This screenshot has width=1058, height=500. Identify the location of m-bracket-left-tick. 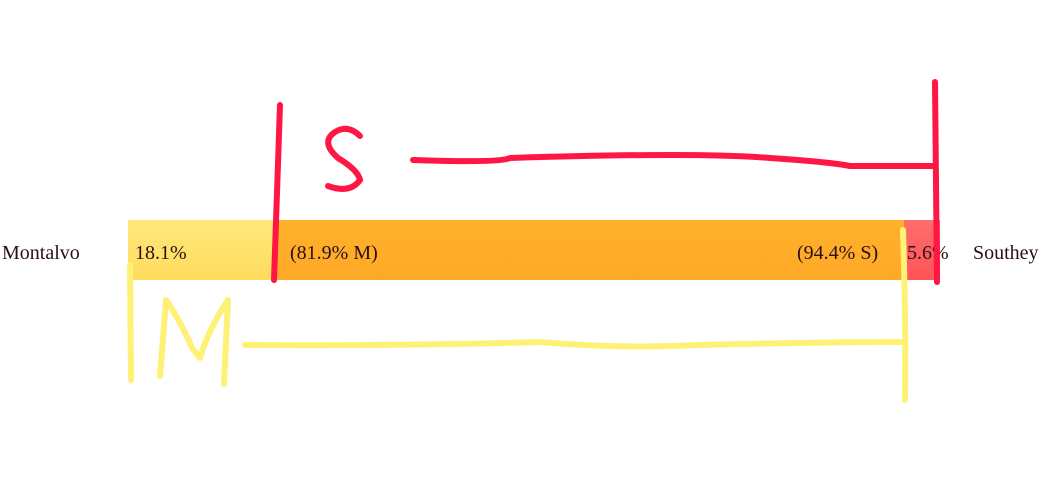
(130, 322).